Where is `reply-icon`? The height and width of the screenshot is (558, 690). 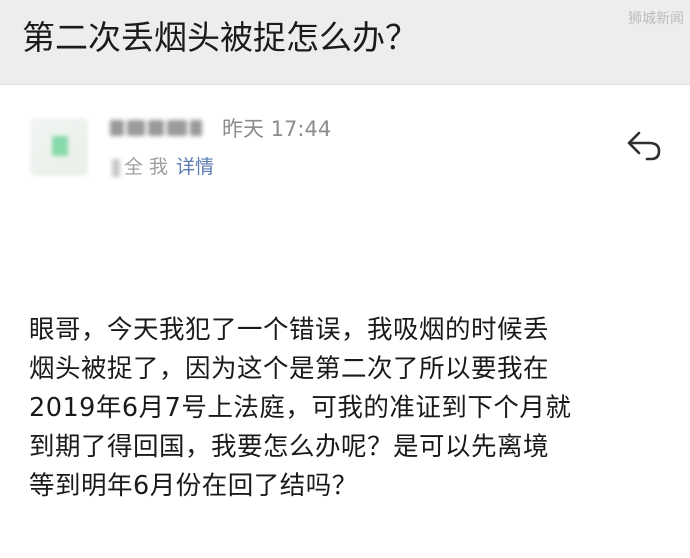 reply-icon is located at coordinates (644, 146).